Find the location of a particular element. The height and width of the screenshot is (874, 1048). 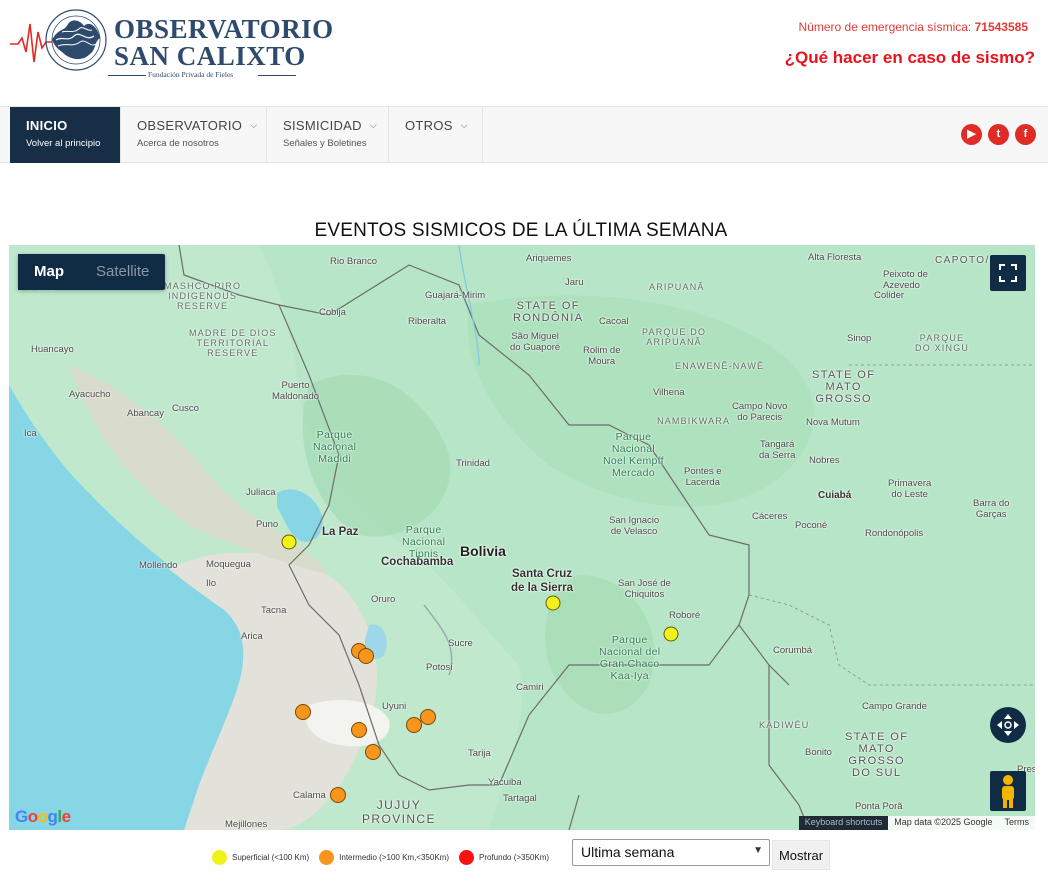

nav-title: OTROS is located at coordinates (429, 125).